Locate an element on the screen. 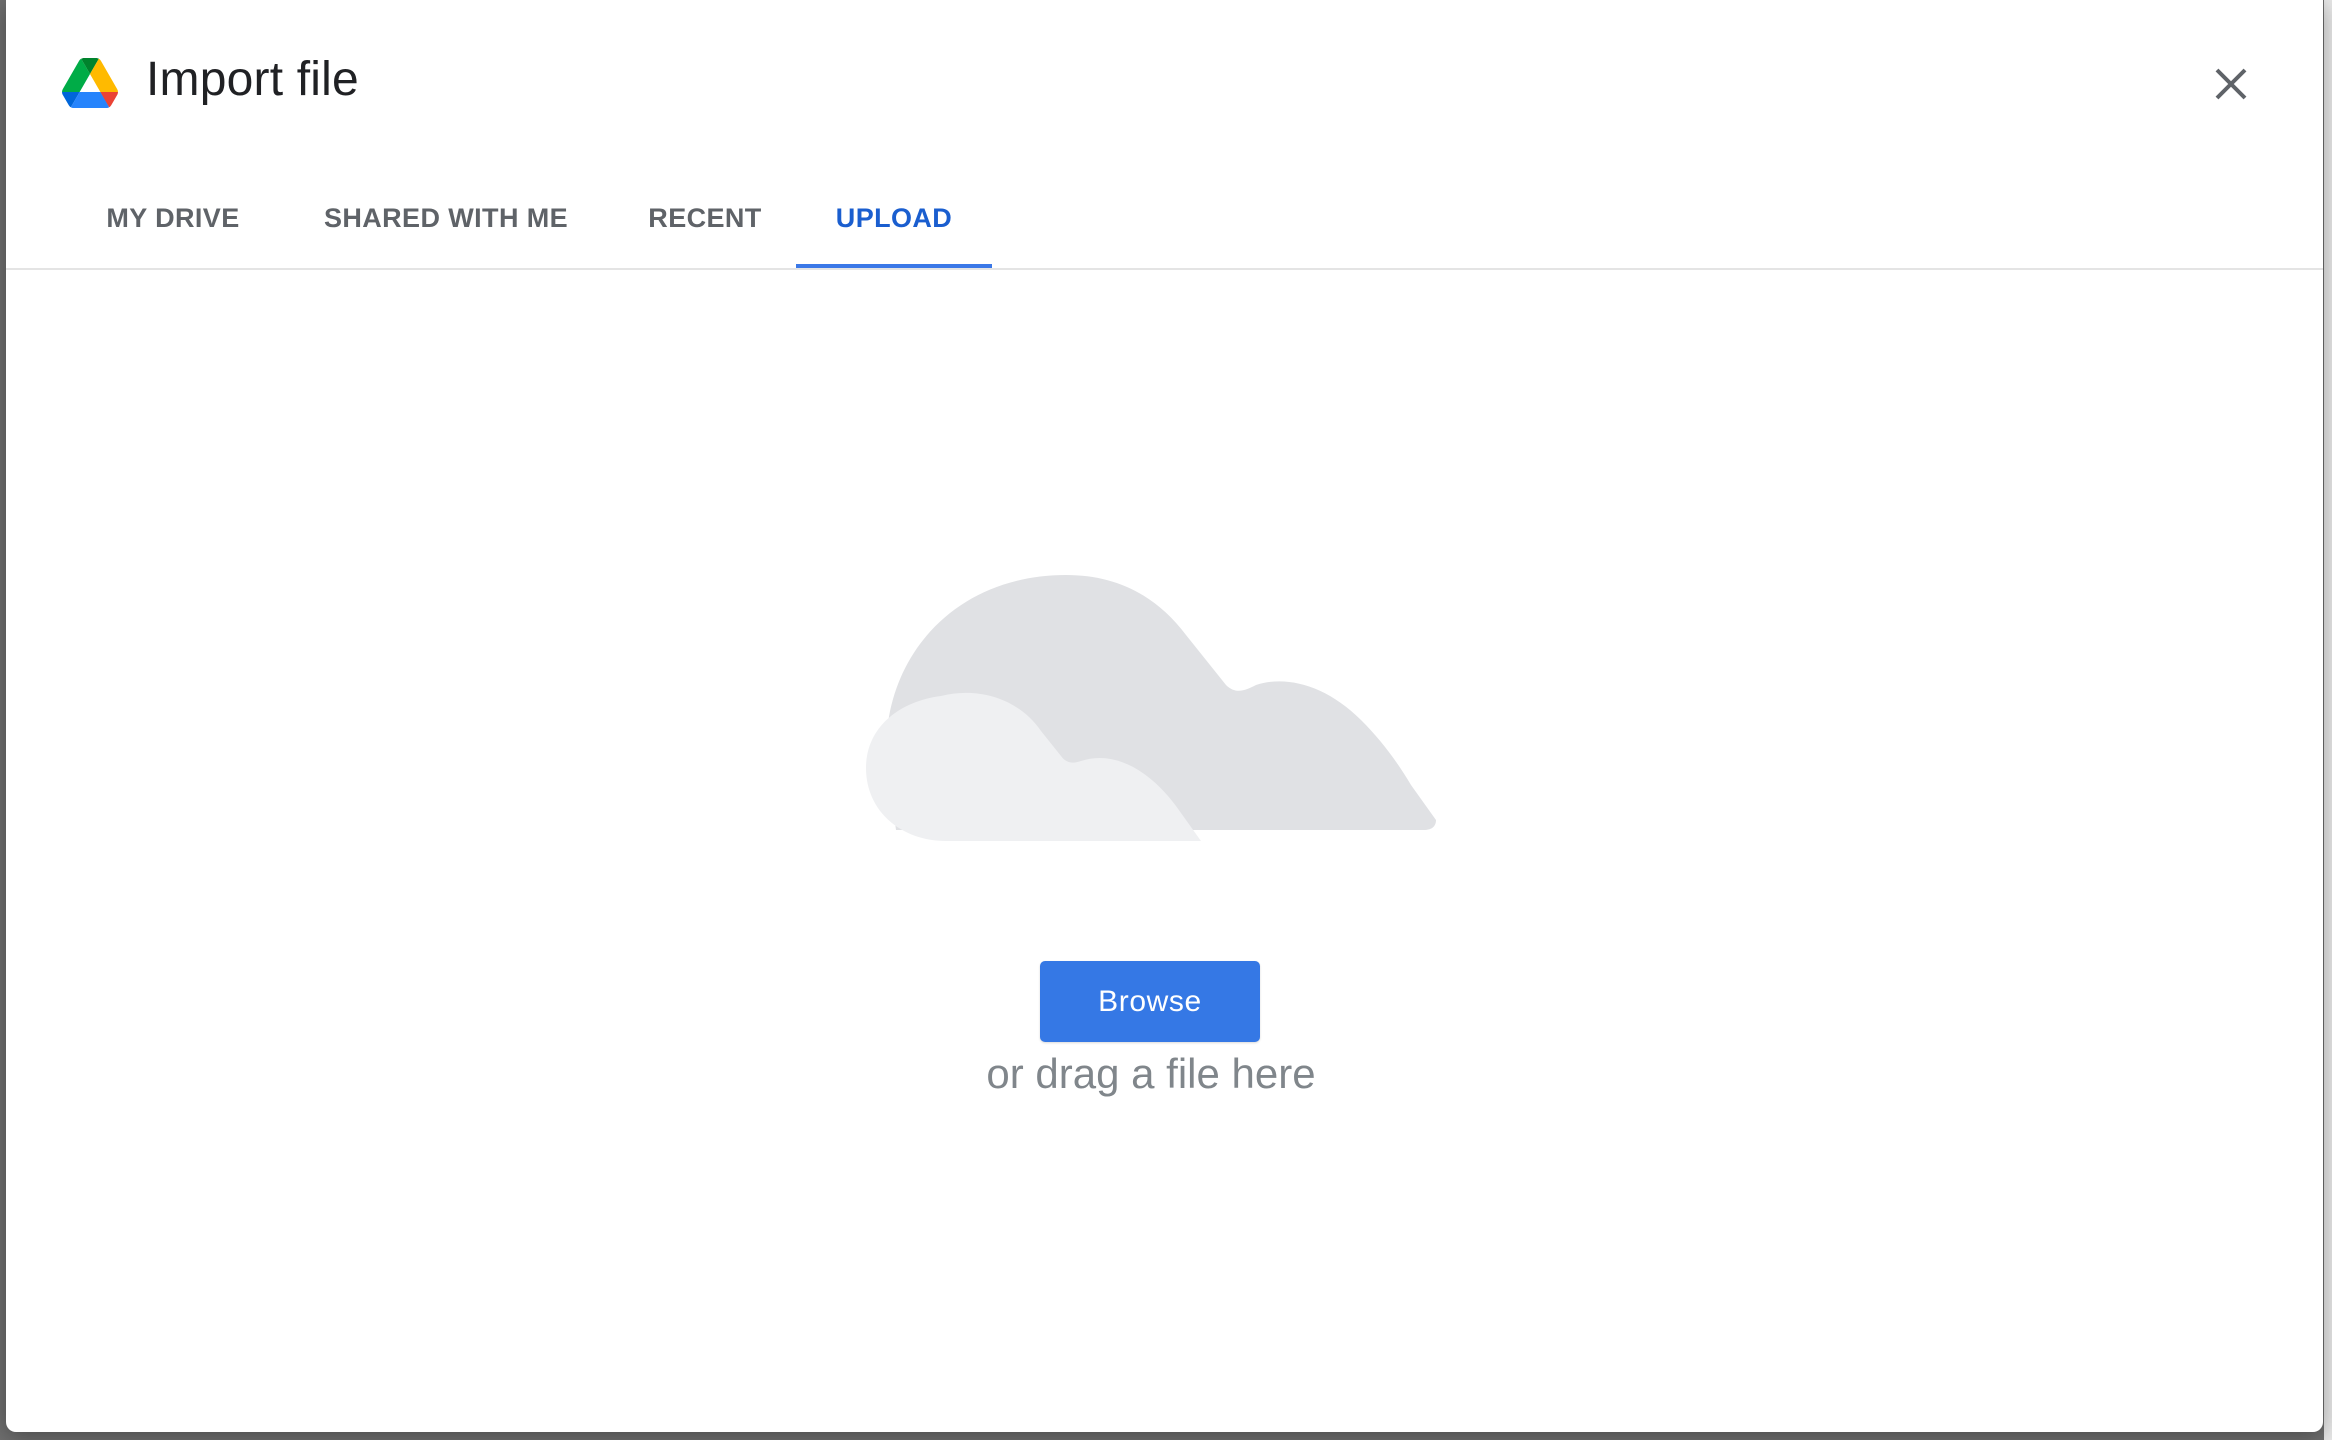  google-drive-icon is located at coordinates (90, 83).